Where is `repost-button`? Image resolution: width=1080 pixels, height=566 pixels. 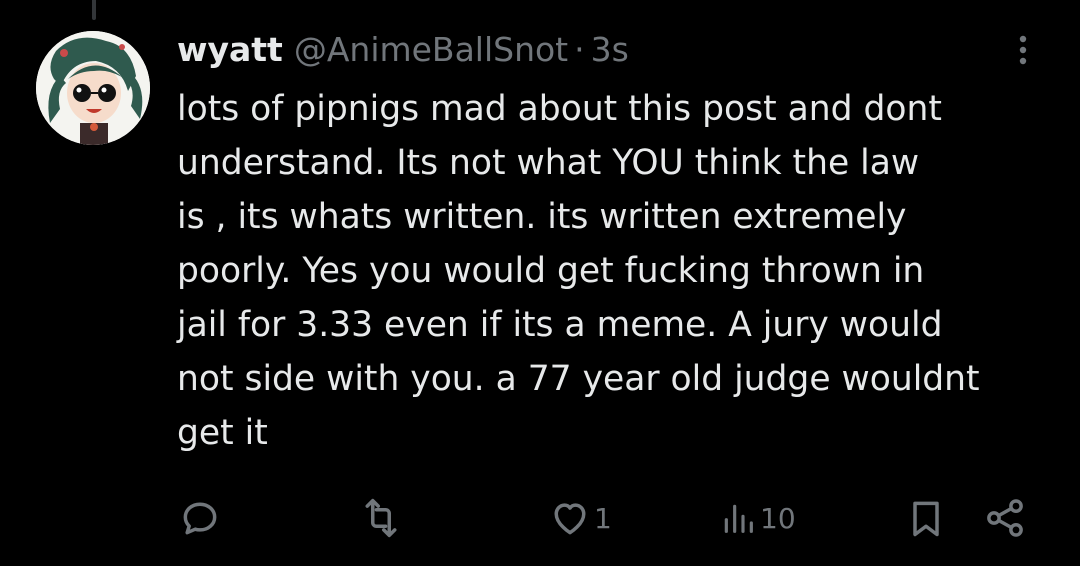 repost-button is located at coordinates (382, 518).